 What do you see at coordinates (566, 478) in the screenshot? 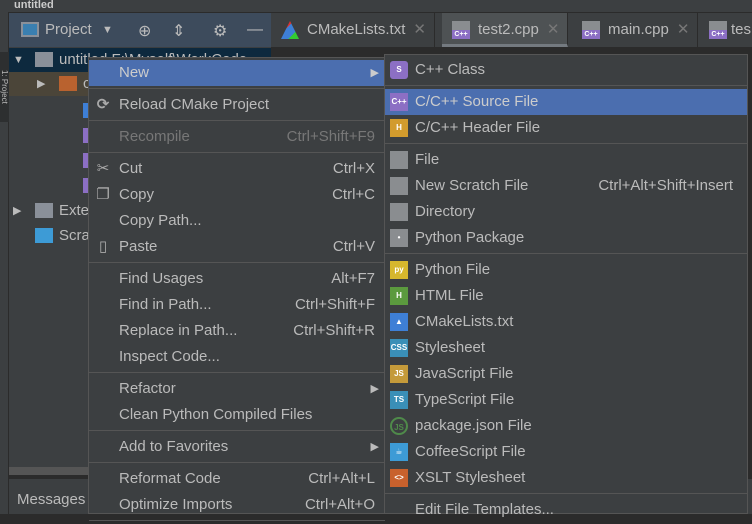
I see `menu-item-xslt-stylesheet: <> XSLT Stylesheet` at bounding box center [566, 478].